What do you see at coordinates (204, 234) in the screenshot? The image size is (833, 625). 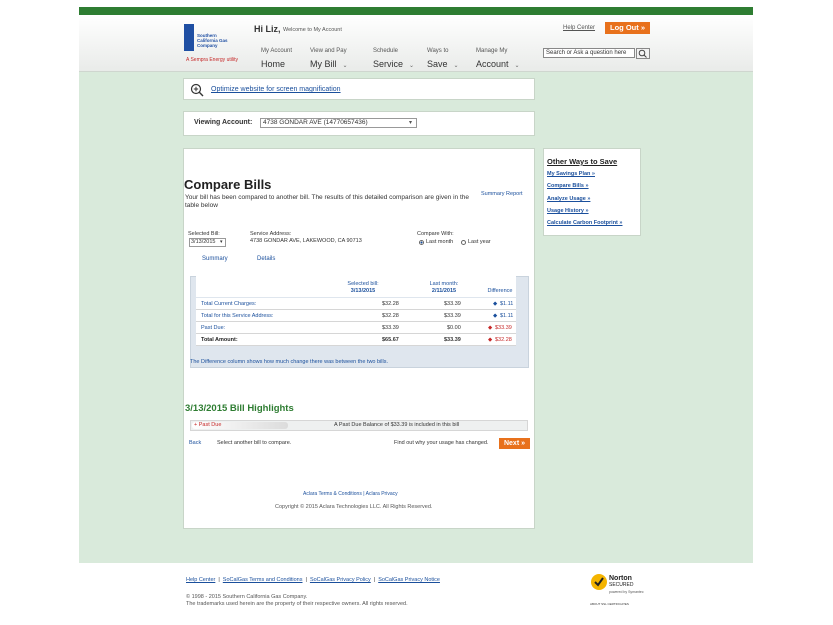 I see `selected-bill-label: Selected Bill:` at bounding box center [204, 234].